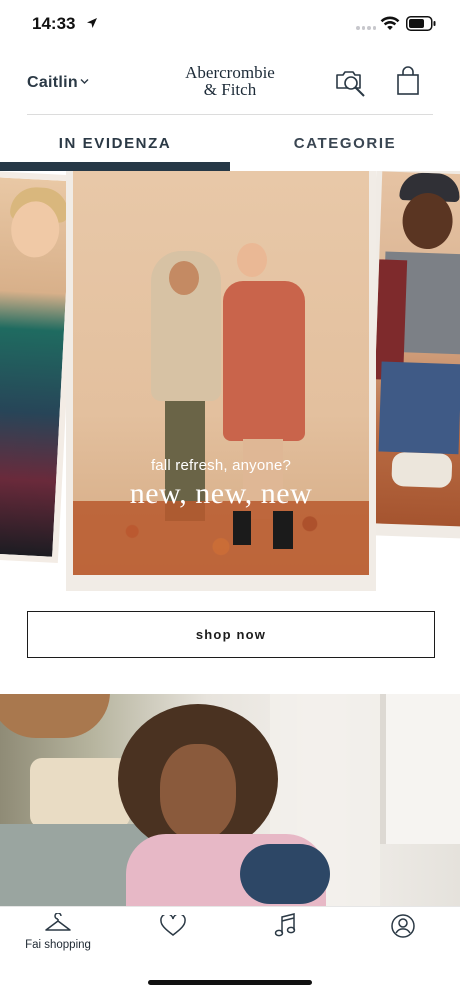 The image size is (460, 996). Describe the element at coordinates (230, 114) in the screenshot. I see `header-divider` at that location.